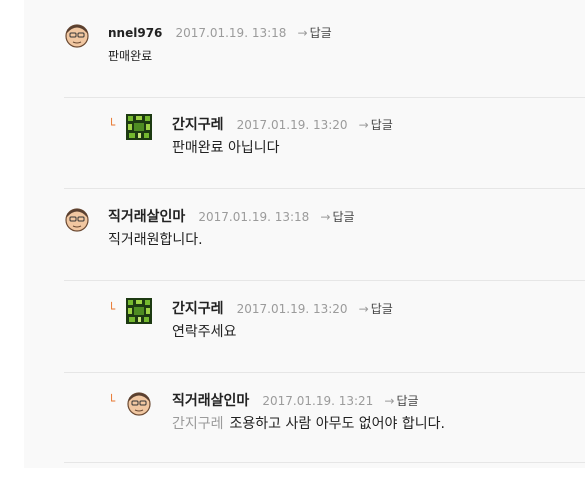 Image resolution: width=585 pixels, height=479 pixels. I want to click on mention-author: 간지구레, so click(198, 424).